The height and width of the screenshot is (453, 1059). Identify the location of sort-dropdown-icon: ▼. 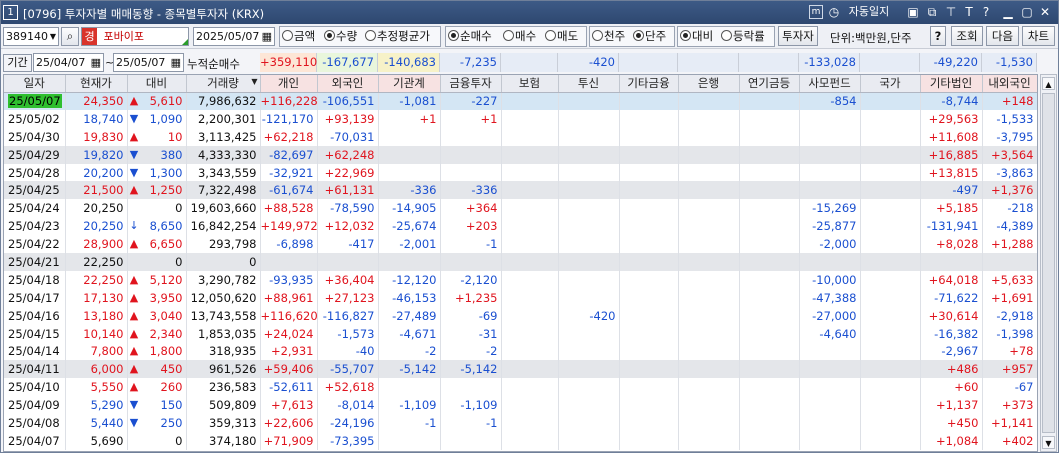
(254, 81).